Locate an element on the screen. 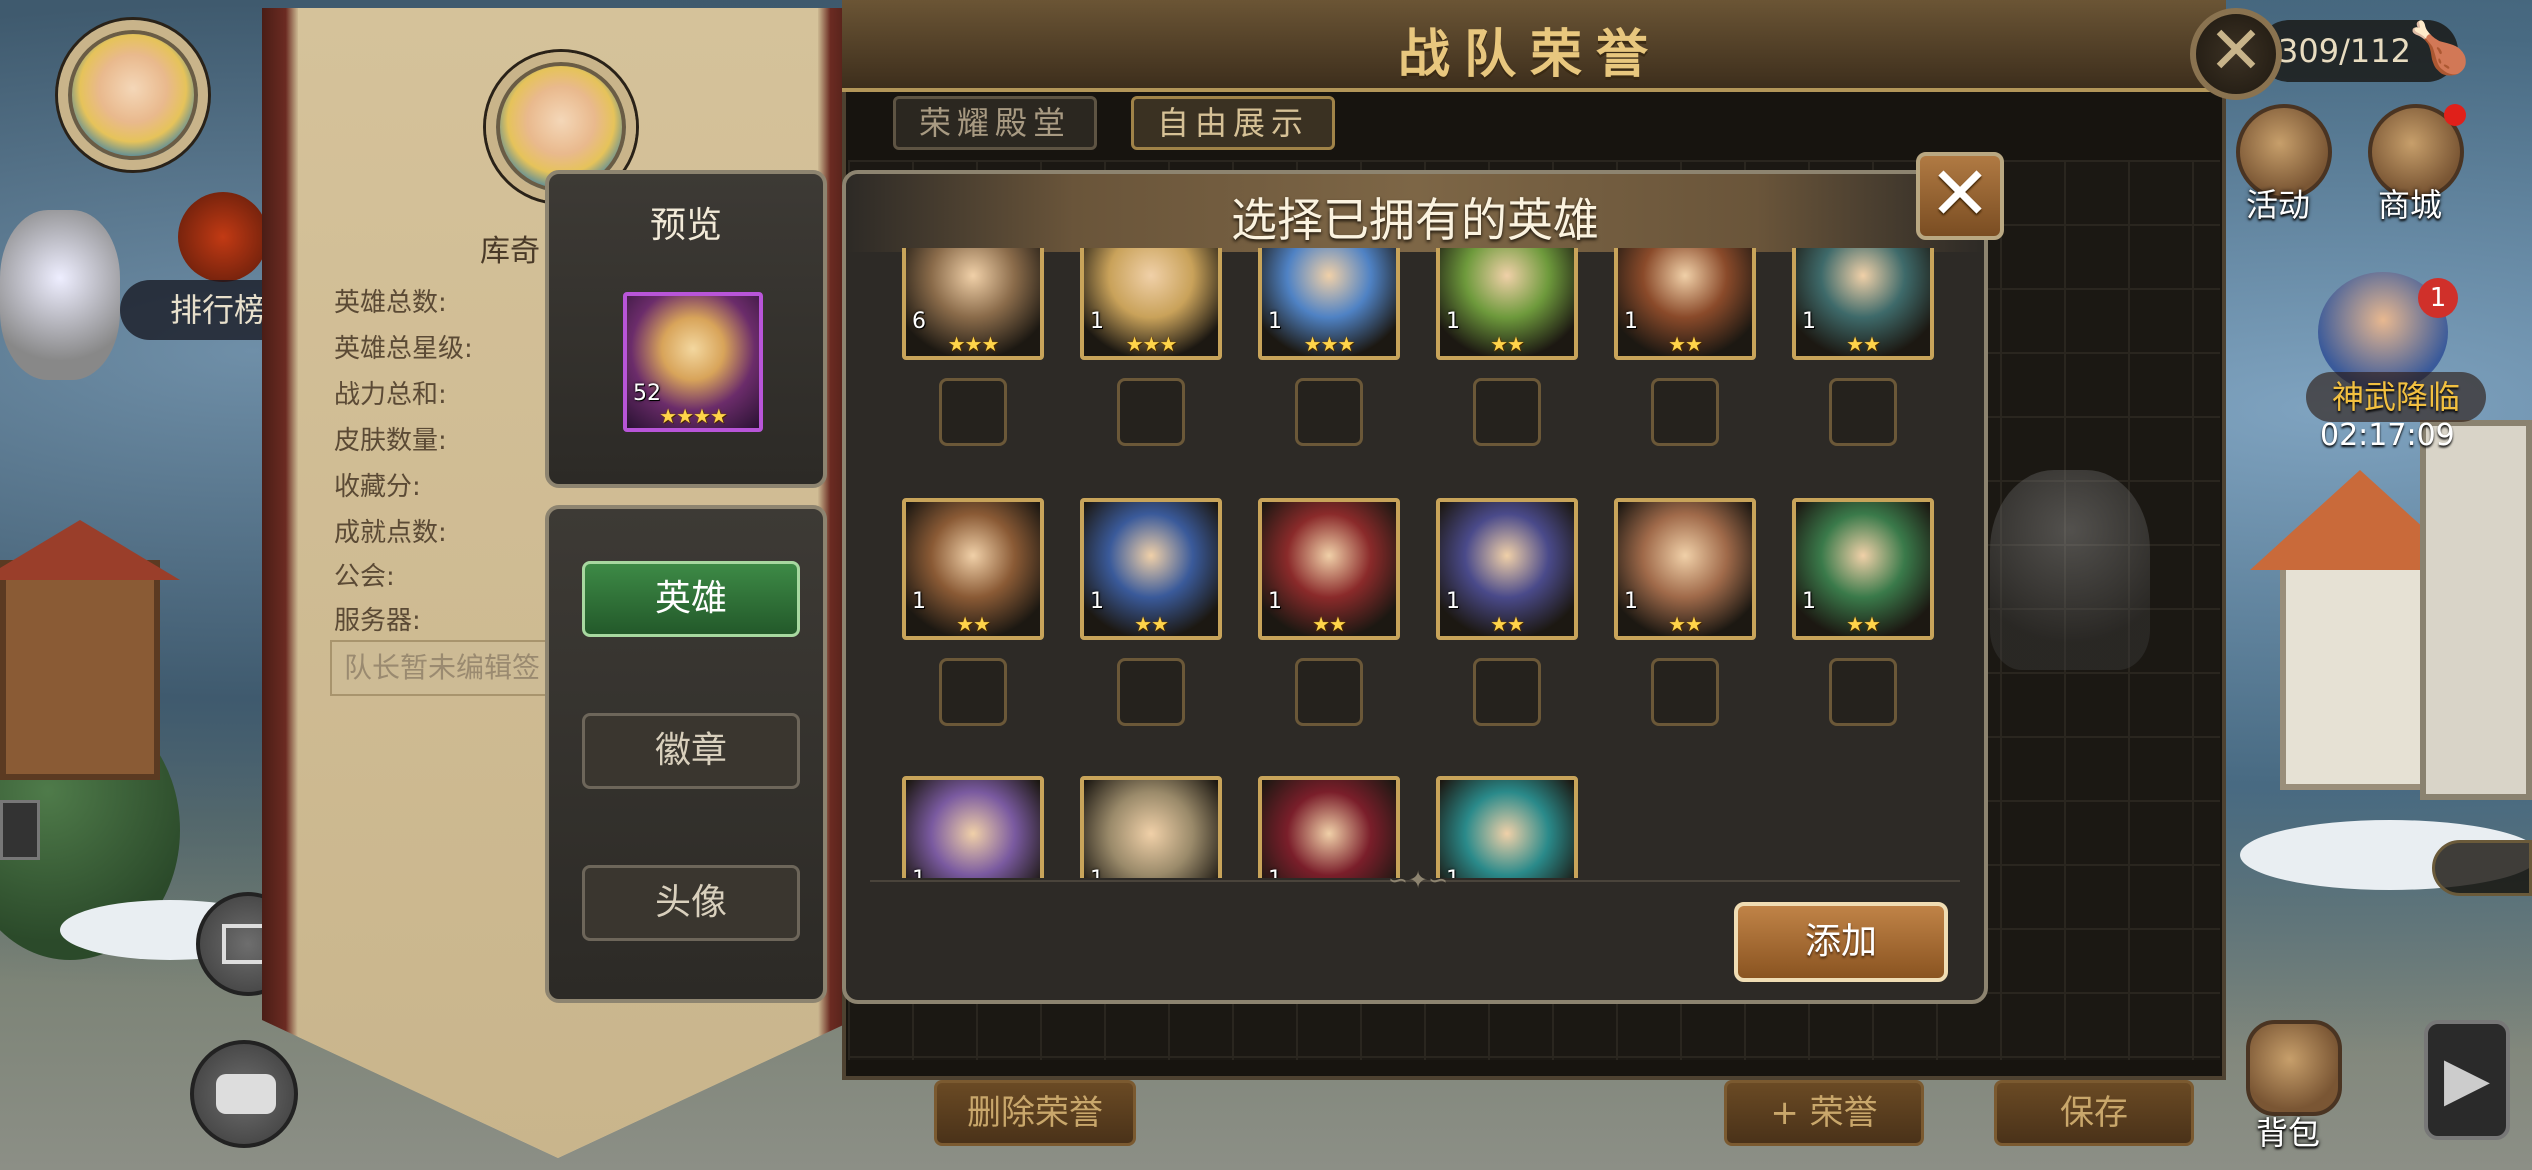 The width and height of the screenshot is (2532, 1170). stat-achievement: 成就点数: is located at coordinates (390, 533).